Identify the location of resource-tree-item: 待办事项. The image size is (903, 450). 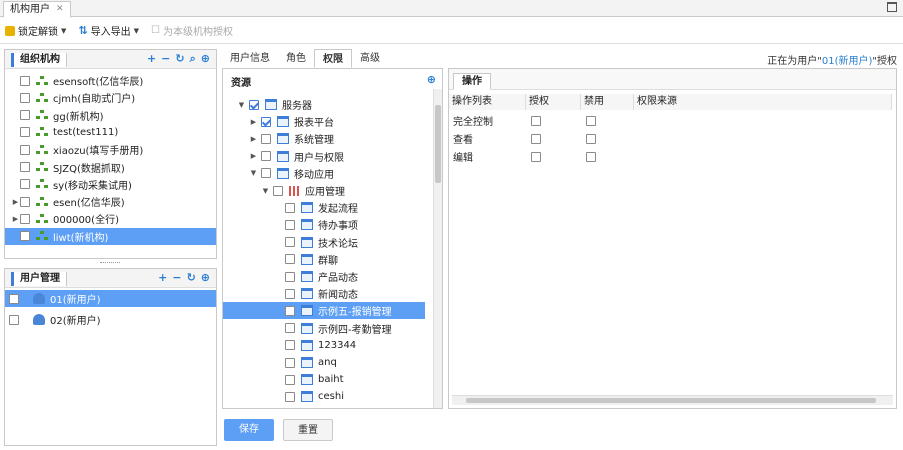
(324, 224).